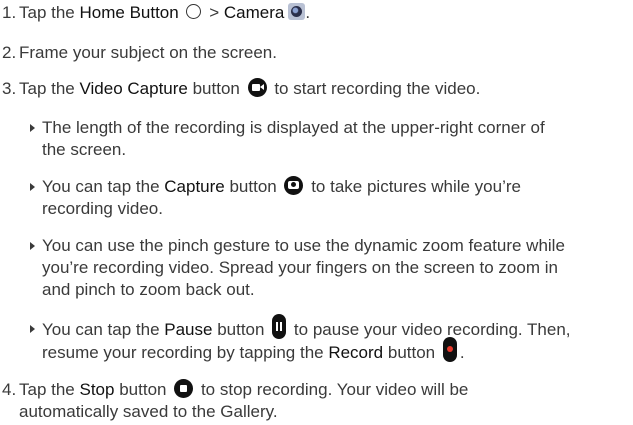 This screenshot has height=425, width=633. What do you see at coordinates (254, 12) in the screenshot?
I see `camera-label: Camera` at bounding box center [254, 12].